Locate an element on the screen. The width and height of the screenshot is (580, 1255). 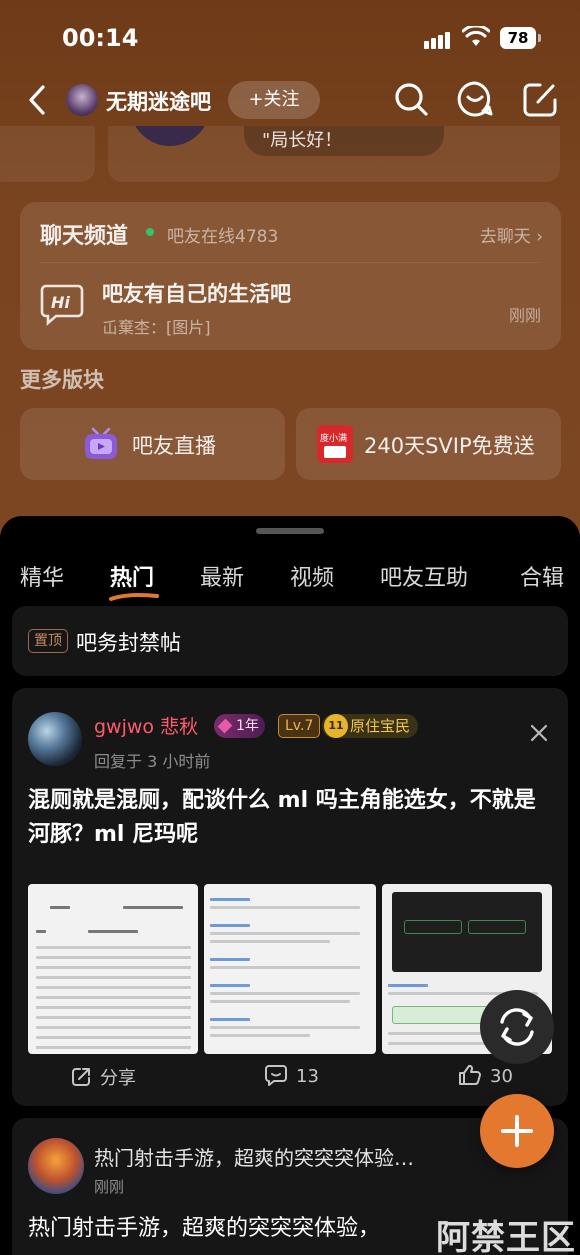
level-badge: Lv.7 is located at coordinates (299, 726).